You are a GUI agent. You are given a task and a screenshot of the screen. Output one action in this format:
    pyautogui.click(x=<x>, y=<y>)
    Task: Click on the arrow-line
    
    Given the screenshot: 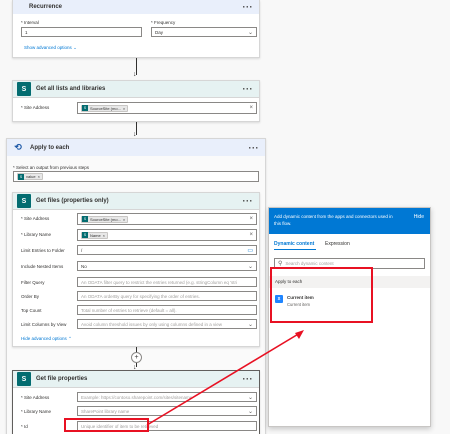 What is the action you would take?
    pyautogui.click(x=223, y=379)
    